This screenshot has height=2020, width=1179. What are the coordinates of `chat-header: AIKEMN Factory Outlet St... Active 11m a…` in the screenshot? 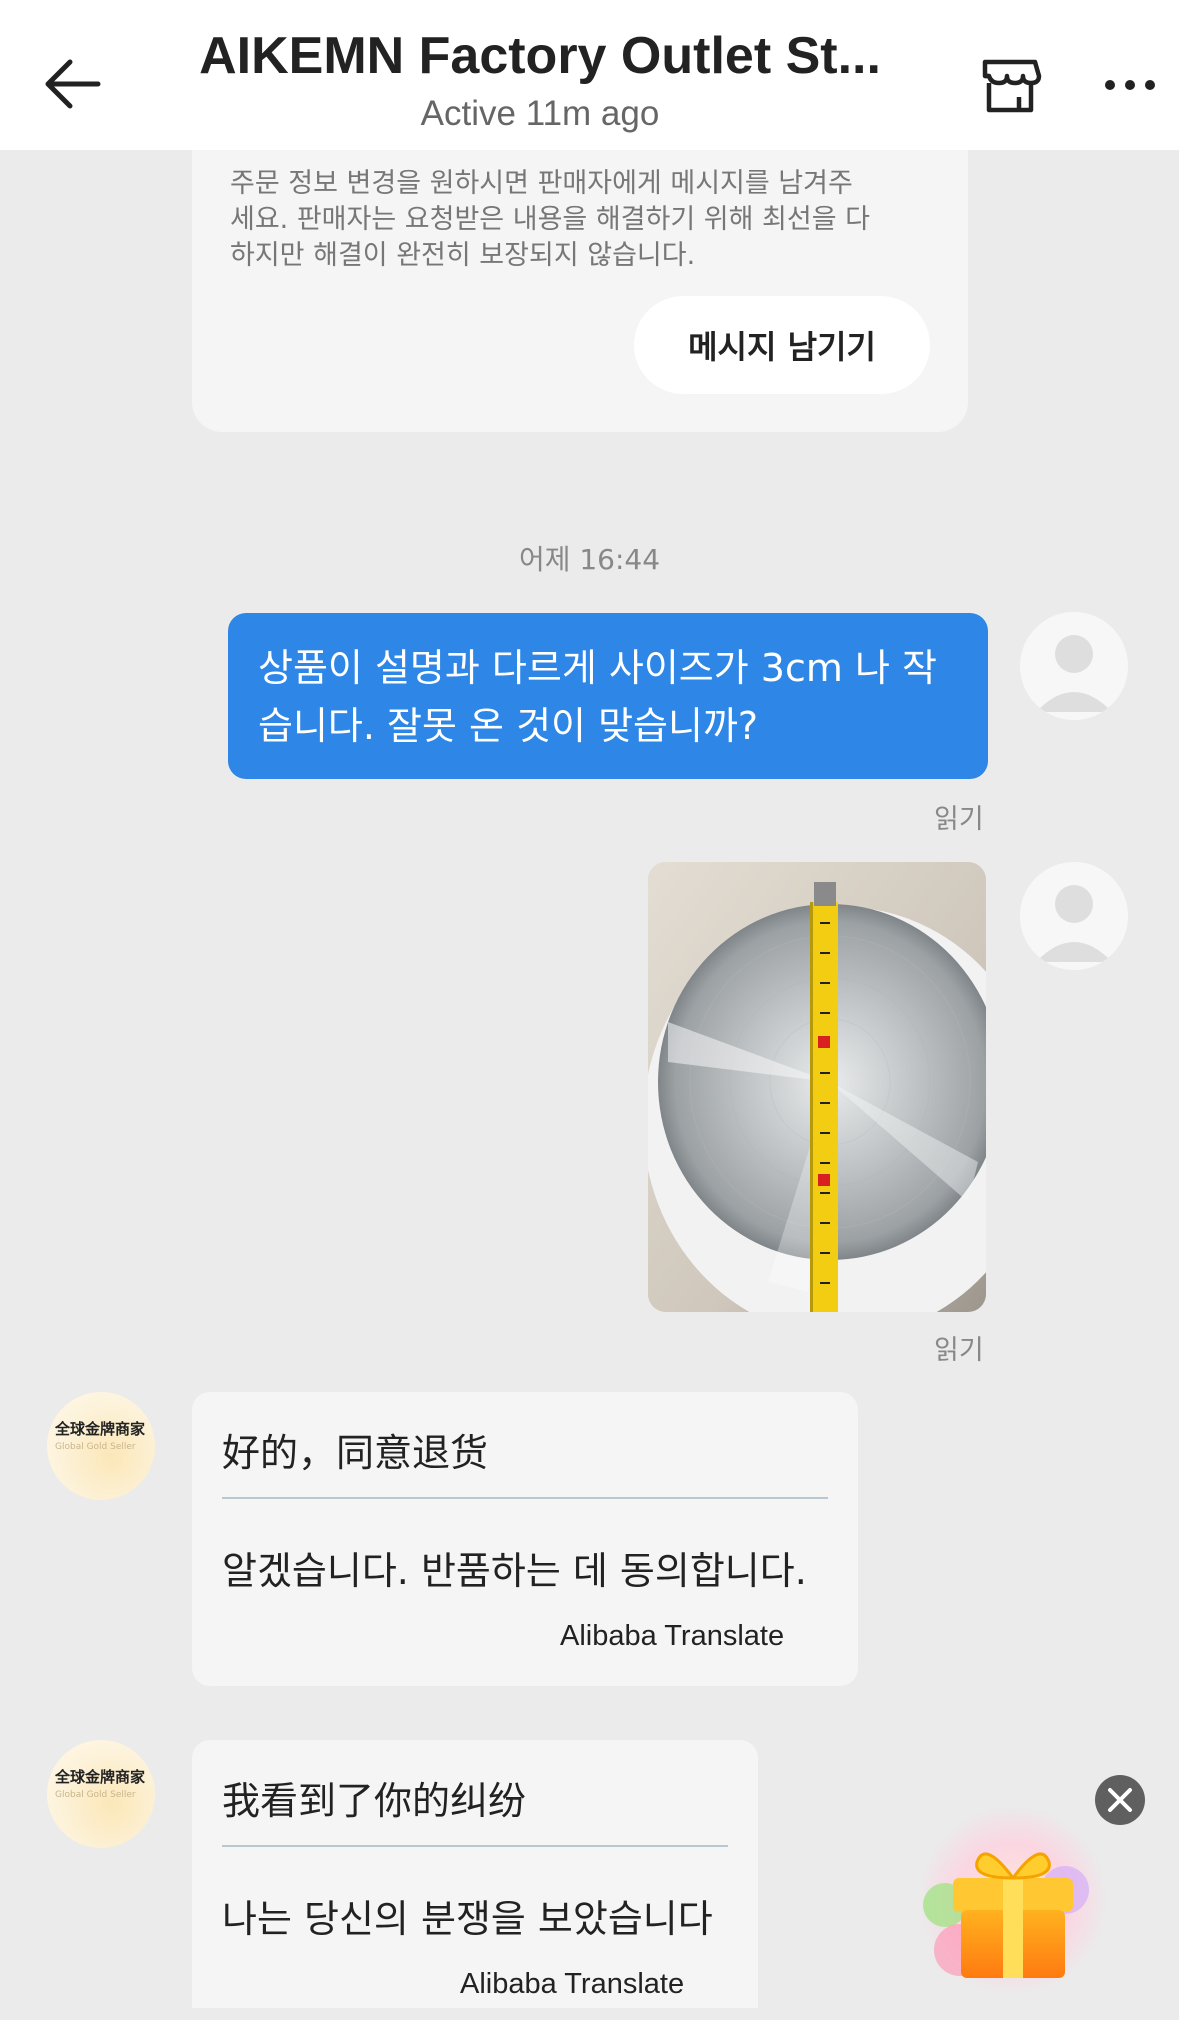 It's located at (589, 75).